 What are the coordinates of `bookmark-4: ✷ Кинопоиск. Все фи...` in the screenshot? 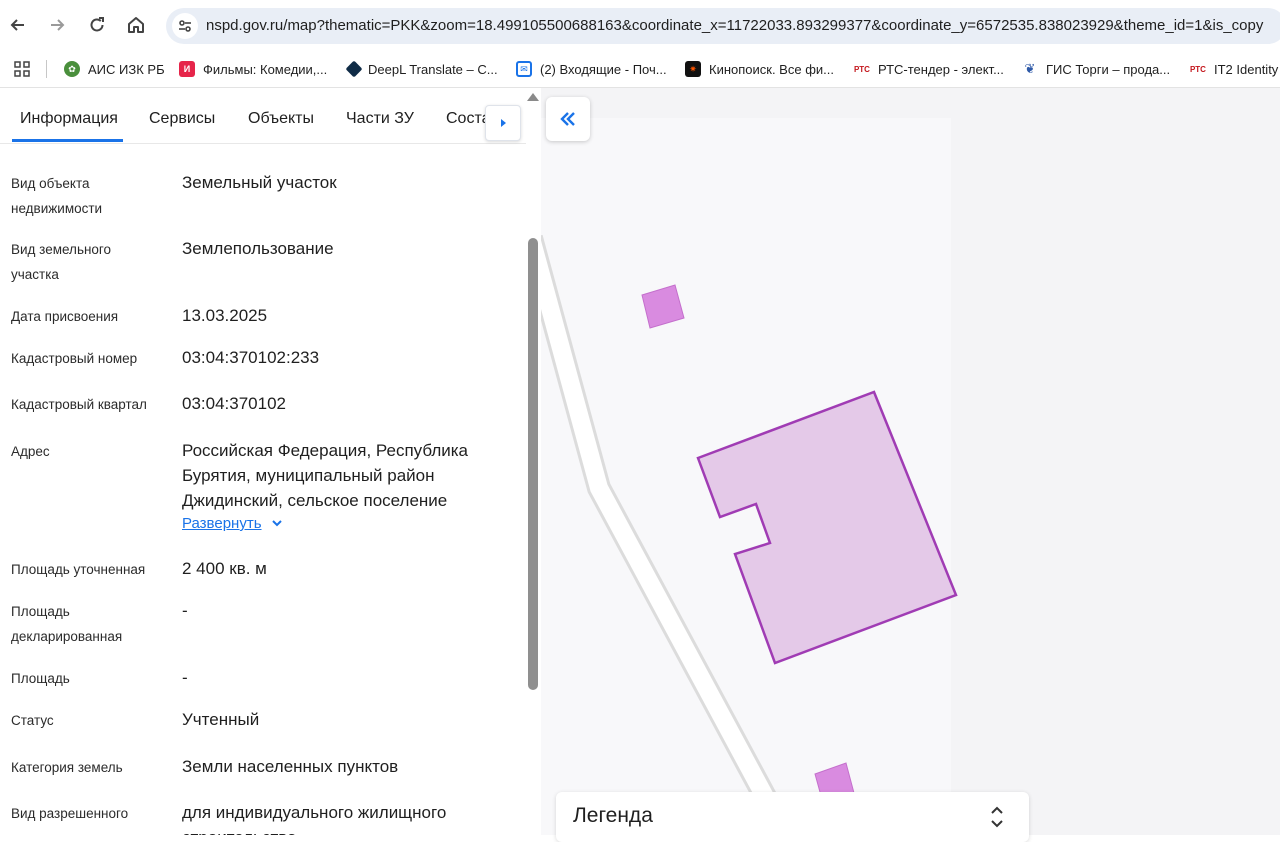 It's located at (759, 69).